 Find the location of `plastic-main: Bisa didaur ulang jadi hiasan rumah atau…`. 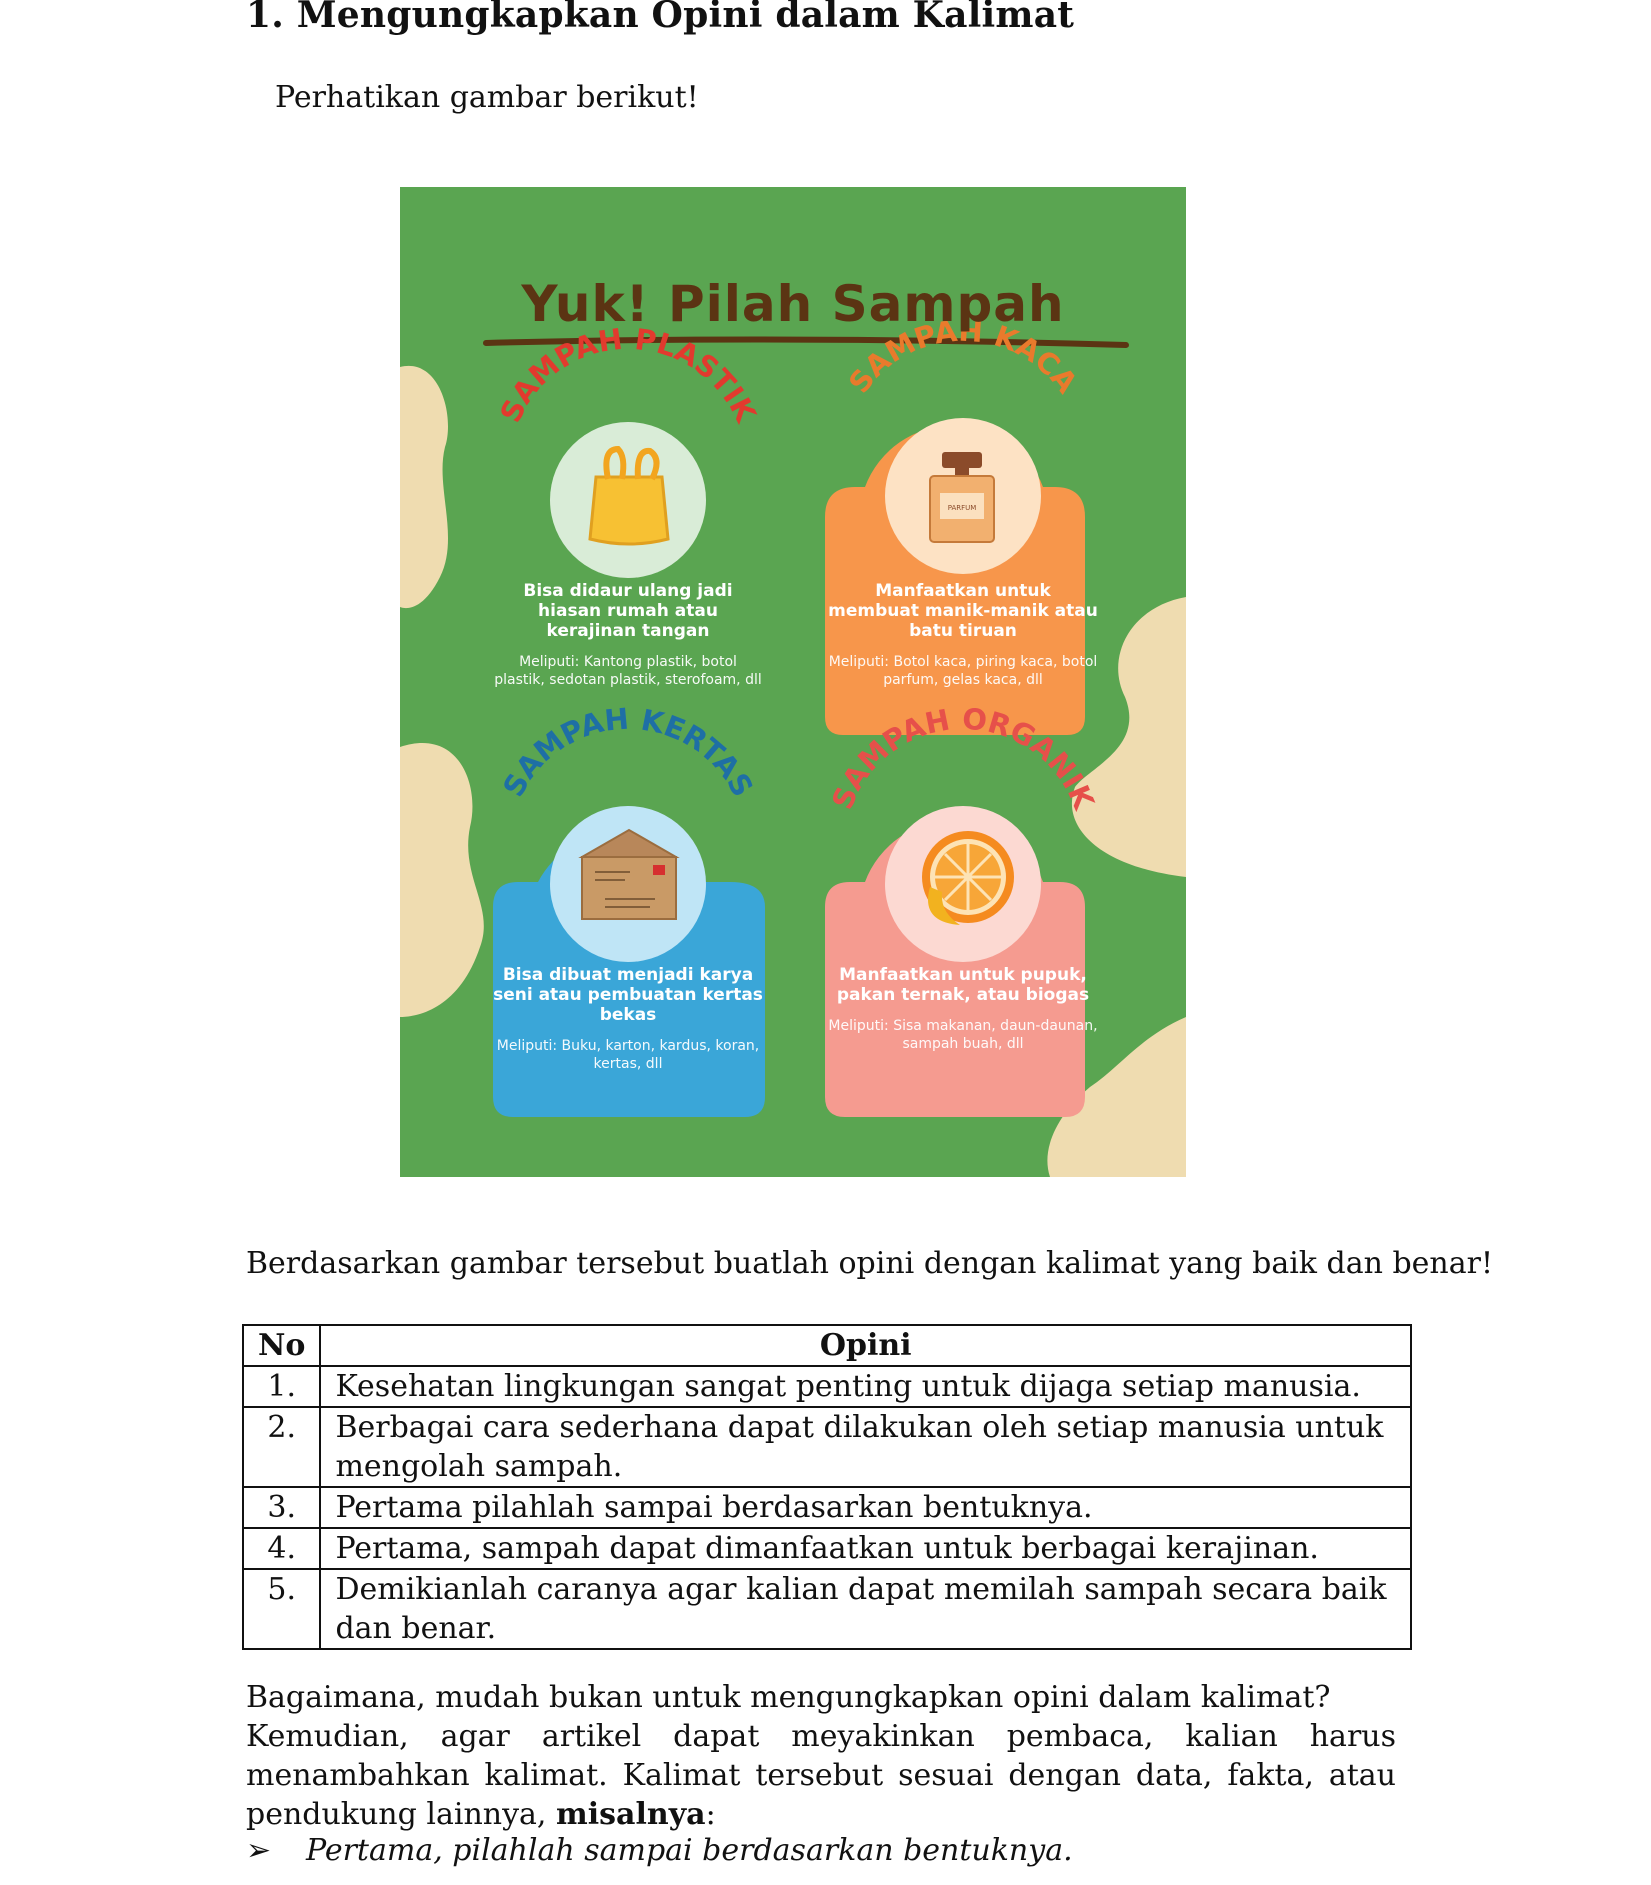

plastic-main: Bisa didaur ulang jadi hiasan rumah atau… is located at coordinates (628, 611).